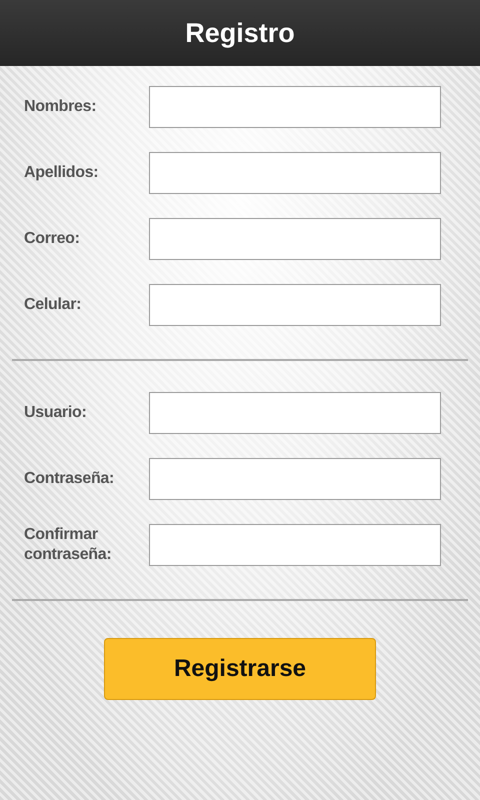 The height and width of the screenshot is (800, 480). Describe the element at coordinates (61, 107) in the screenshot. I see `field-label: Nombres:` at that location.